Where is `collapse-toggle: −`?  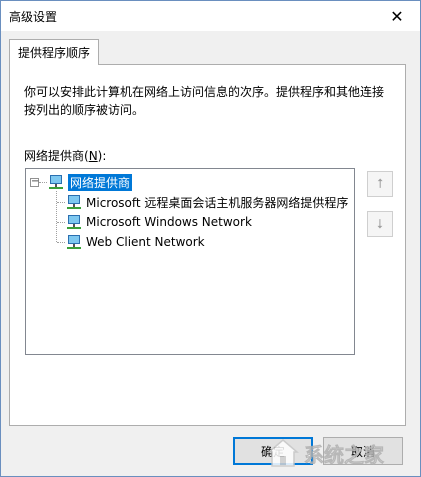
collapse-toggle: − is located at coordinates (34, 182).